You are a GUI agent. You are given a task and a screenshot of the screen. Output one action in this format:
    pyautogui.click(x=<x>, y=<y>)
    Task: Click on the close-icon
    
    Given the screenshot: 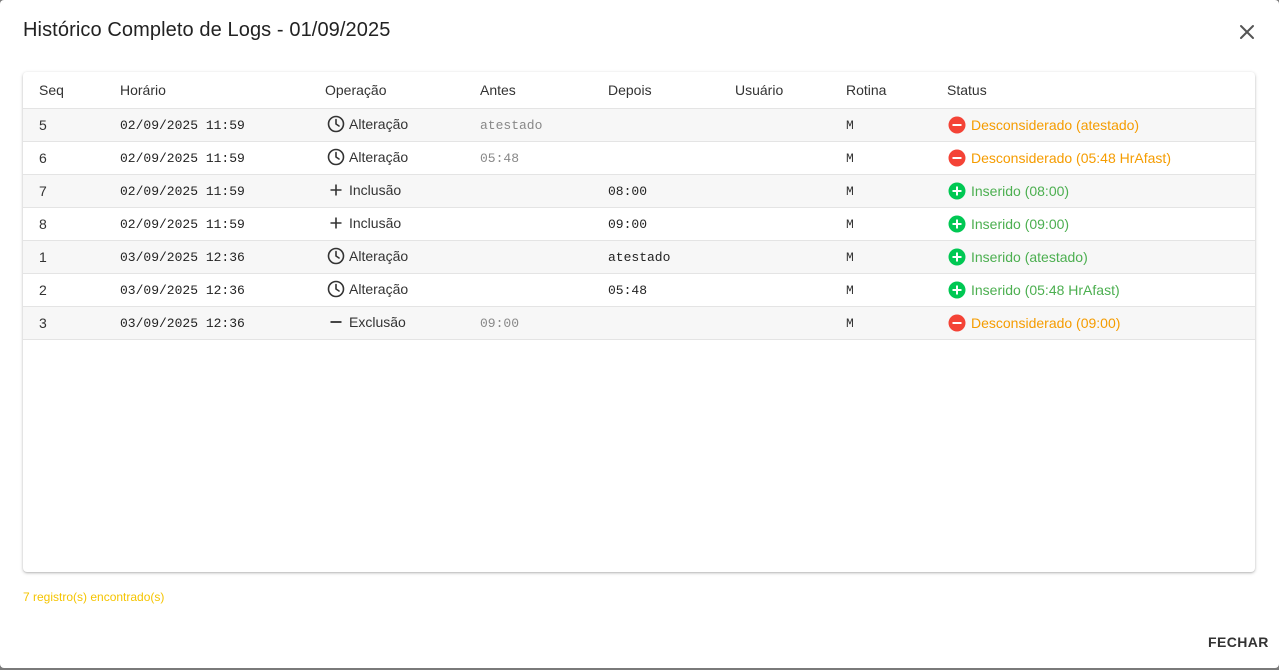 What is the action you would take?
    pyautogui.click(x=1247, y=32)
    